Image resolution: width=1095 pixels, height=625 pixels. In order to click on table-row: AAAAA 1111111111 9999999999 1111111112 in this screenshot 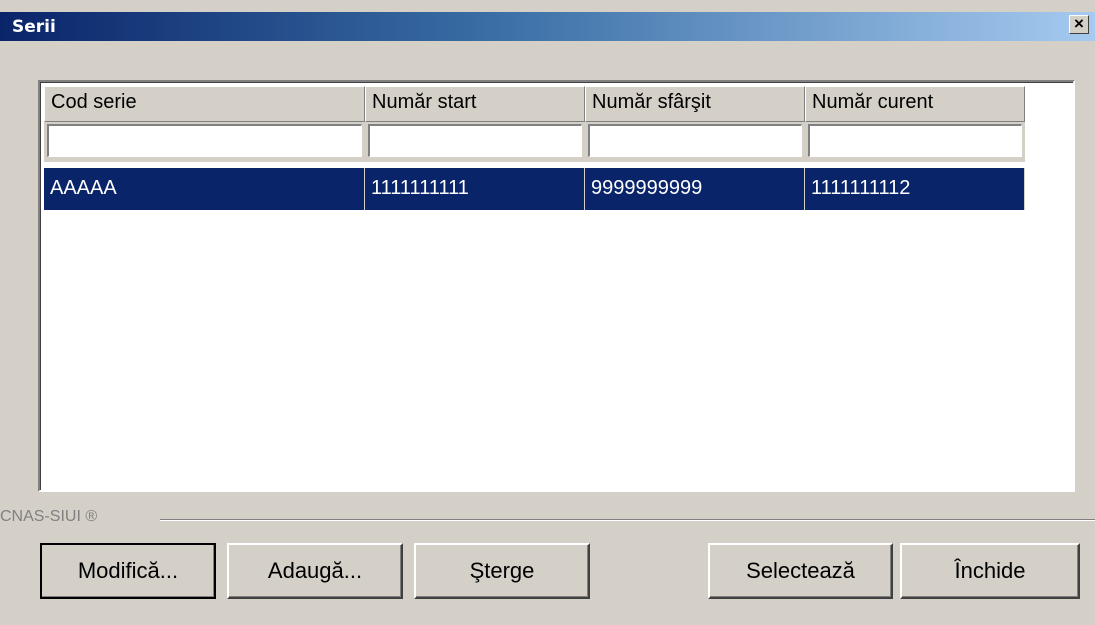, I will do `click(534, 189)`.